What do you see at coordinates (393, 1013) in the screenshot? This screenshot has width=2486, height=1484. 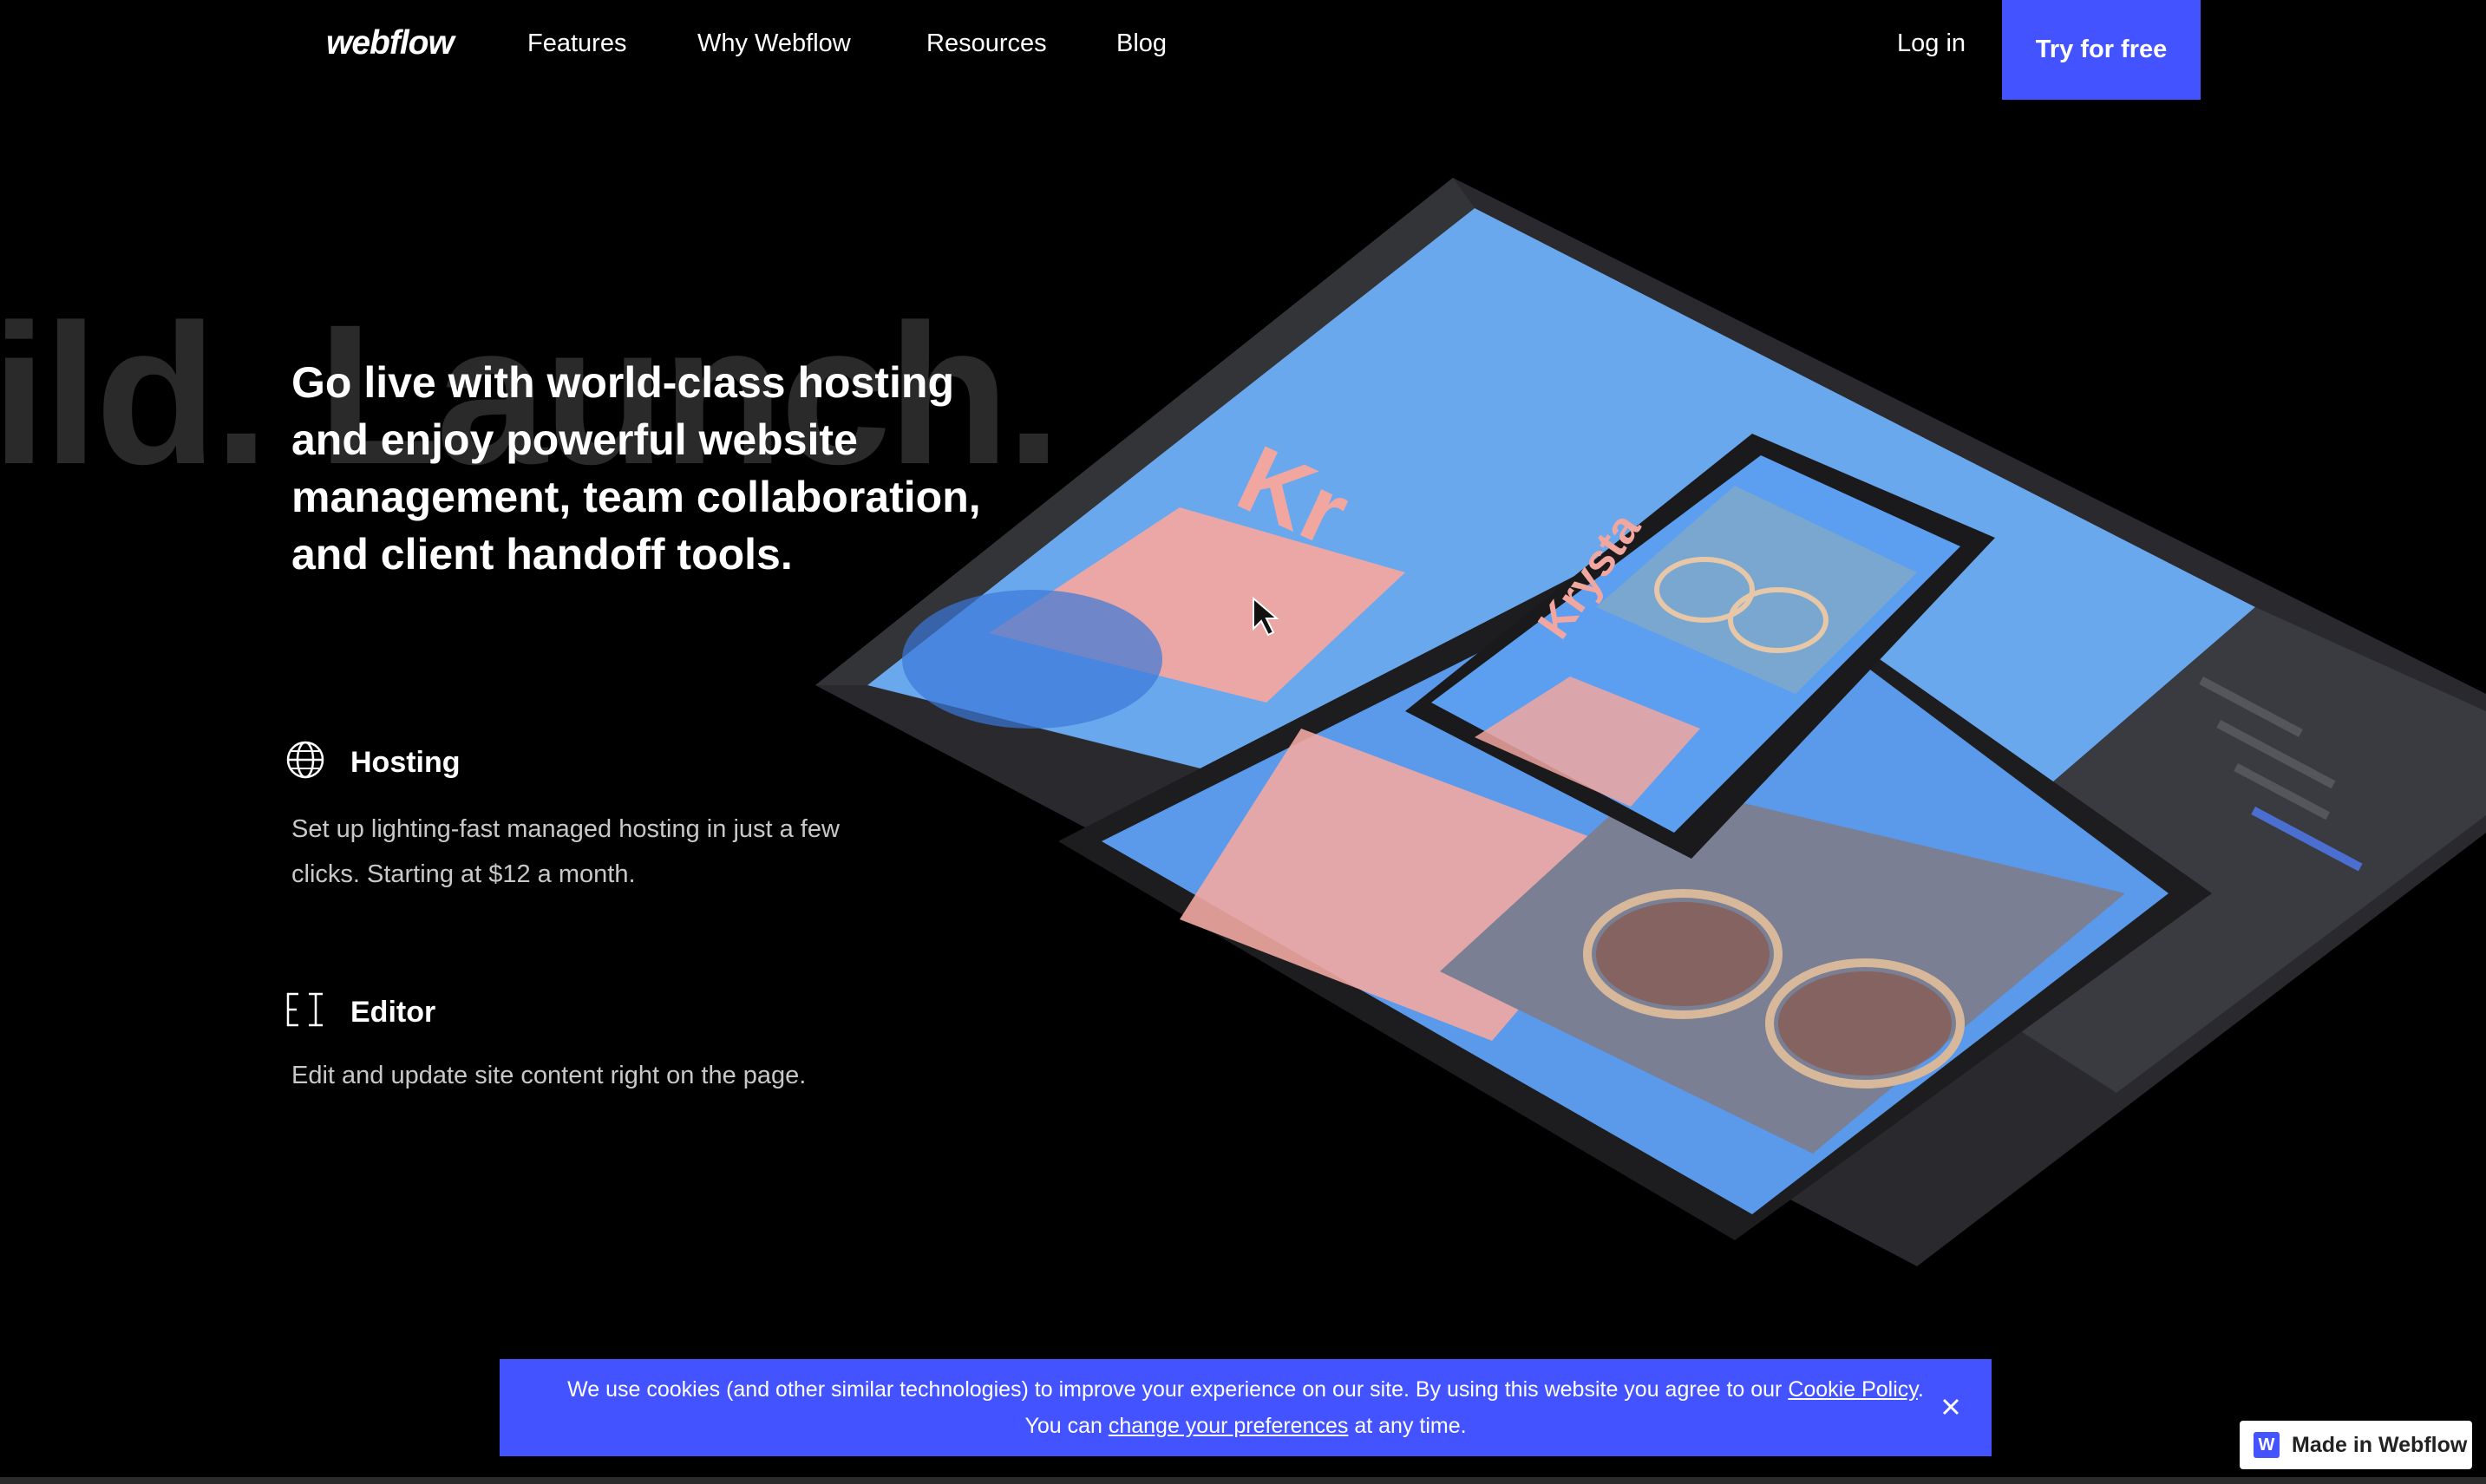 I see `feature-title: Editor` at bounding box center [393, 1013].